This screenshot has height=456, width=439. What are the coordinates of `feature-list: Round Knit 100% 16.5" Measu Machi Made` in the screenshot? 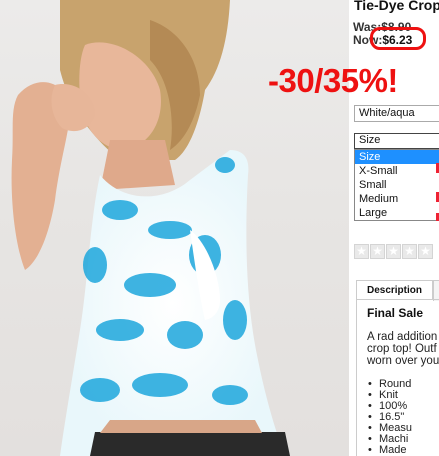 It's located at (403, 417).